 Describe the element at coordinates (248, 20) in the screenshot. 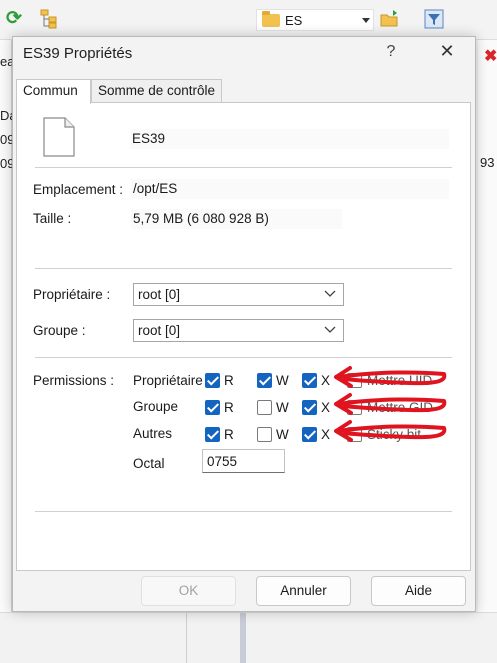

I see `background-toolbar: ⟳ ES` at that location.